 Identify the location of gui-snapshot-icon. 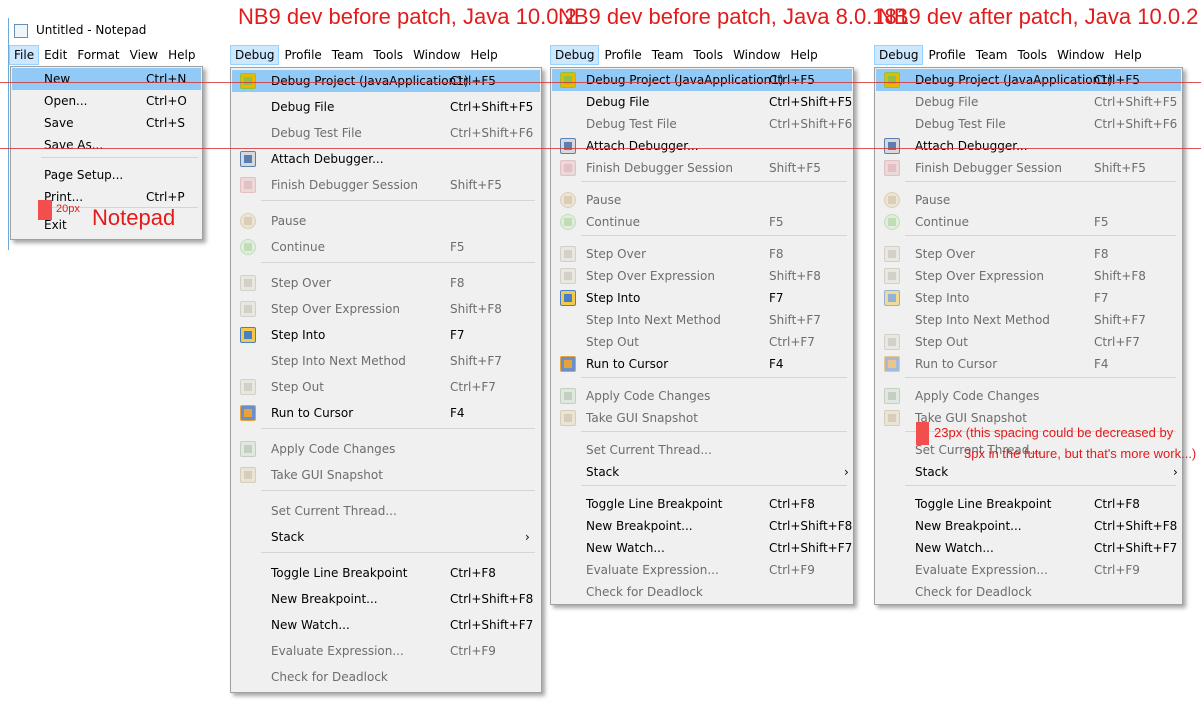
(892, 418).